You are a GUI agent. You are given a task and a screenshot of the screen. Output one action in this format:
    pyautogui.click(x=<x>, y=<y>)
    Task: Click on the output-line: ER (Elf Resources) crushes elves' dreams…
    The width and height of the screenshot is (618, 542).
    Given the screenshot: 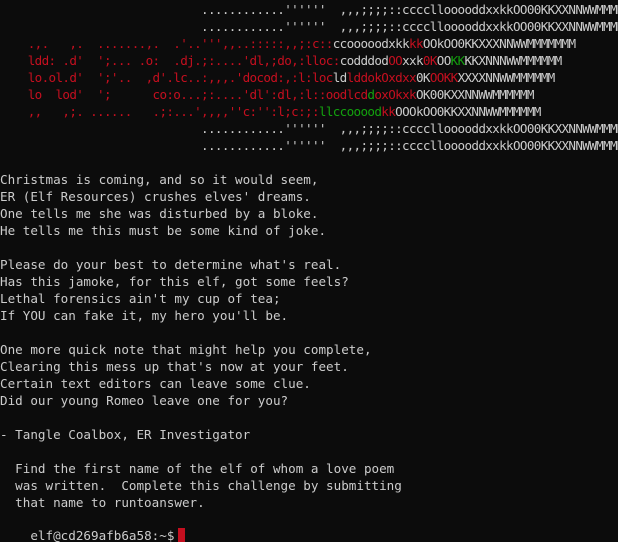 What is the action you would take?
    pyautogui.click(x=155, y=196)
    